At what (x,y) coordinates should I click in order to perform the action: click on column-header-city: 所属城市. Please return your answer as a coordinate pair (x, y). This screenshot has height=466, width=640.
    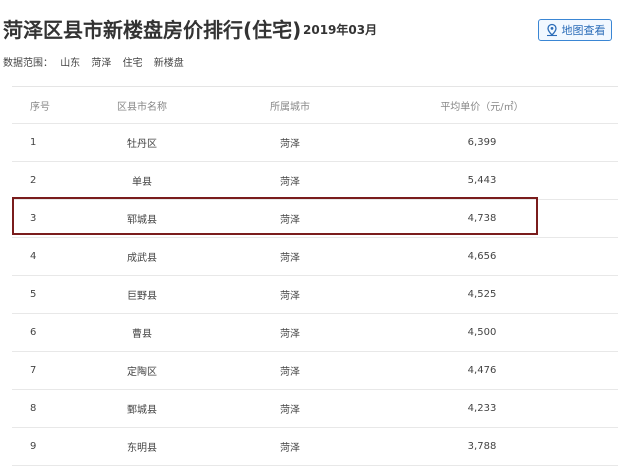
    Looking at the image, I should click on (290, 107).